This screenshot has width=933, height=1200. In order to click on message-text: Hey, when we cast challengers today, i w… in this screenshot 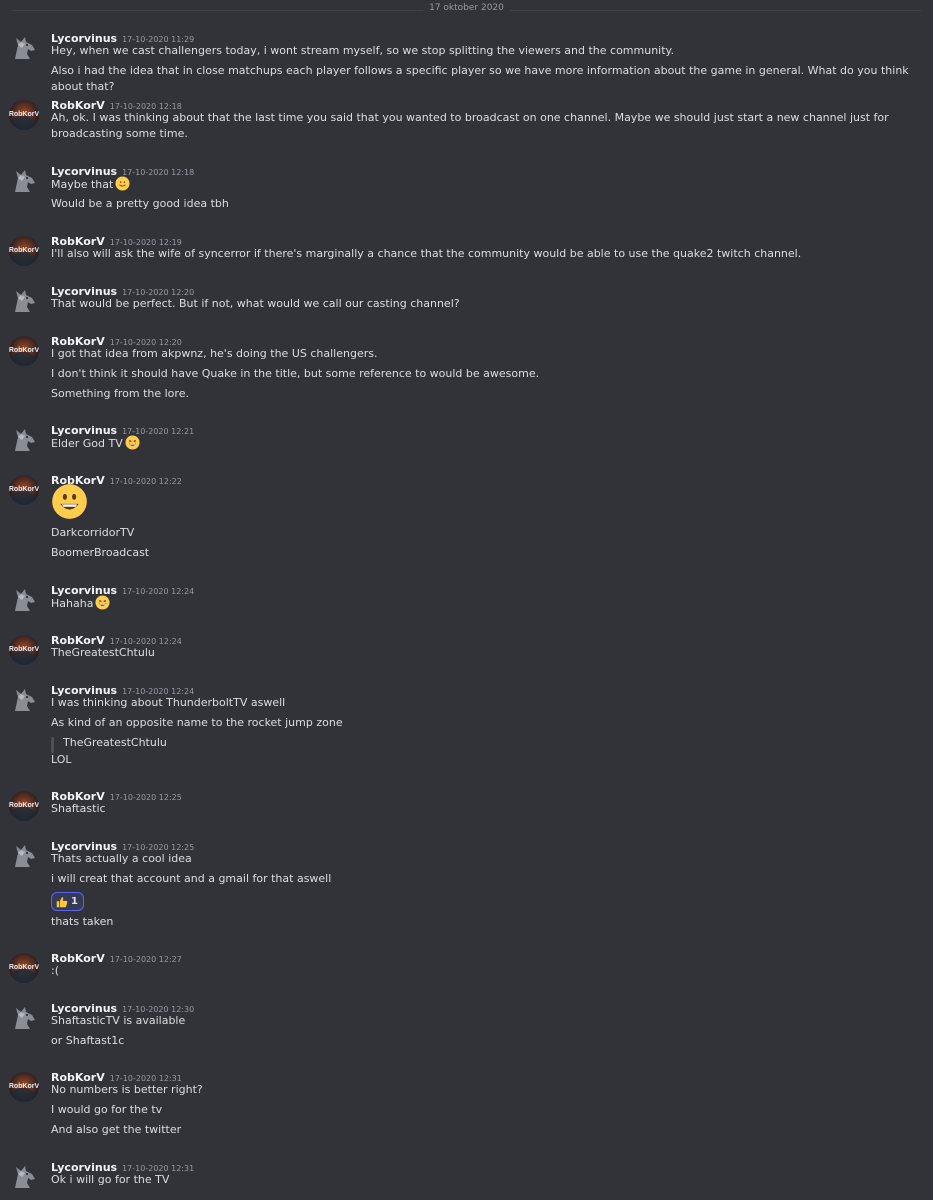, I will do `click(362, 50)`.